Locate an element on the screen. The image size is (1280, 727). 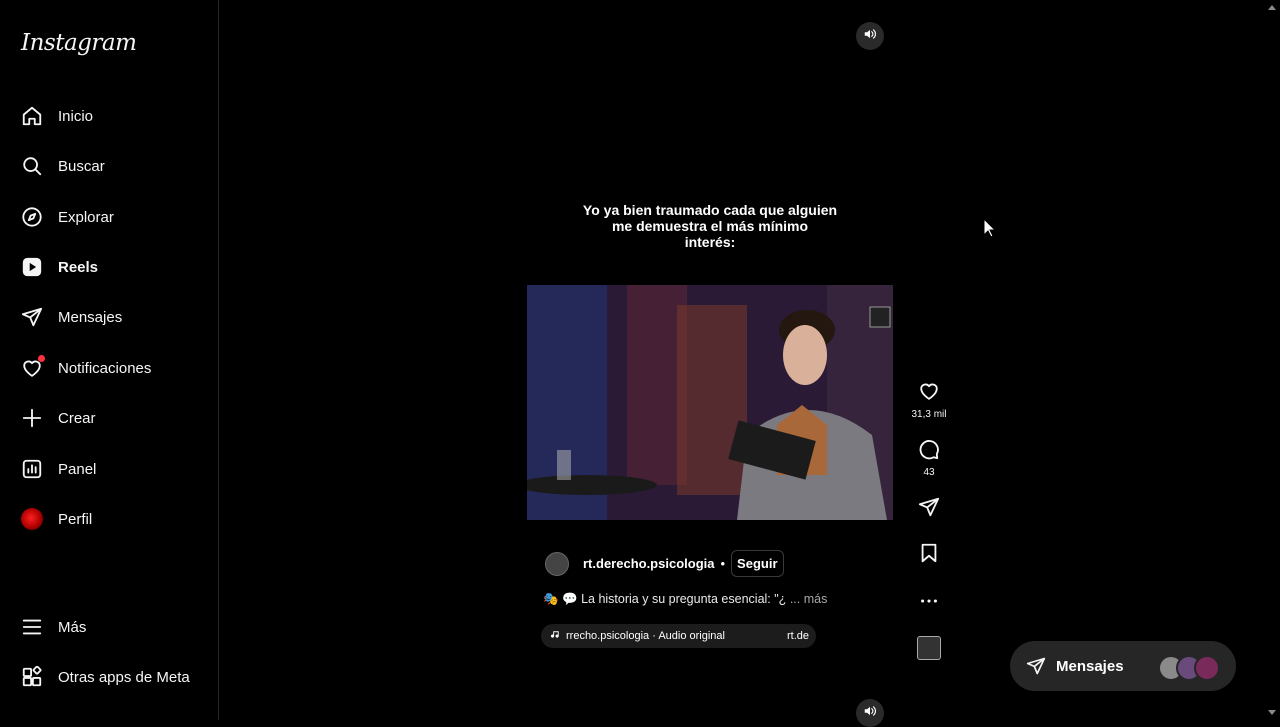
sidebar-item-mensajes: Mensajes is located at coordinates (71, 317).